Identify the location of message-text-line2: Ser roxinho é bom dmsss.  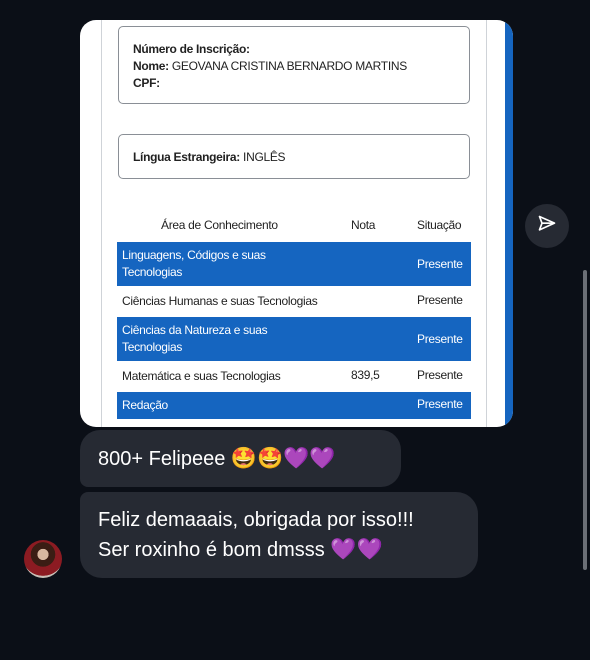
(211, 550).